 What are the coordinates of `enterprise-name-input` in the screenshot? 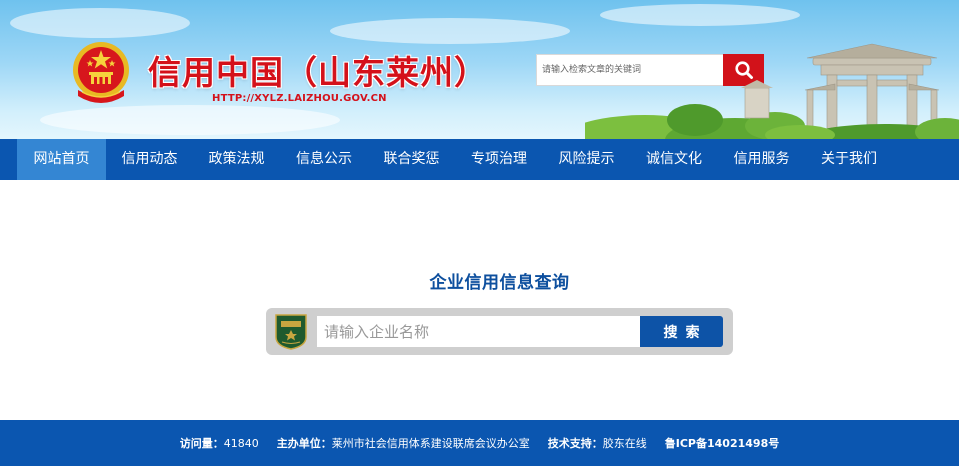 It's located at (478, 331).